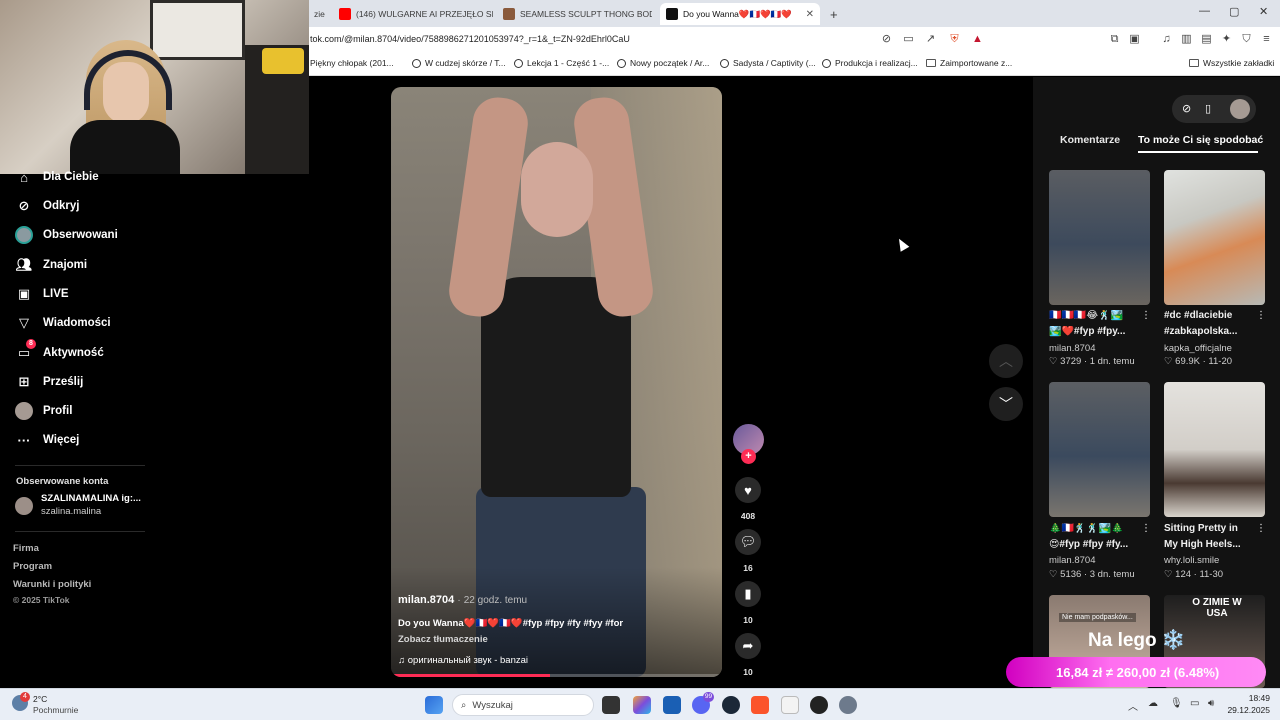 Image resolution: width=1280 pixels, height=720 pixels. Describe the element at coordinates (1216, 315) in the screenshot. I see `card-caption: #dc #dlaciebie` at that location.